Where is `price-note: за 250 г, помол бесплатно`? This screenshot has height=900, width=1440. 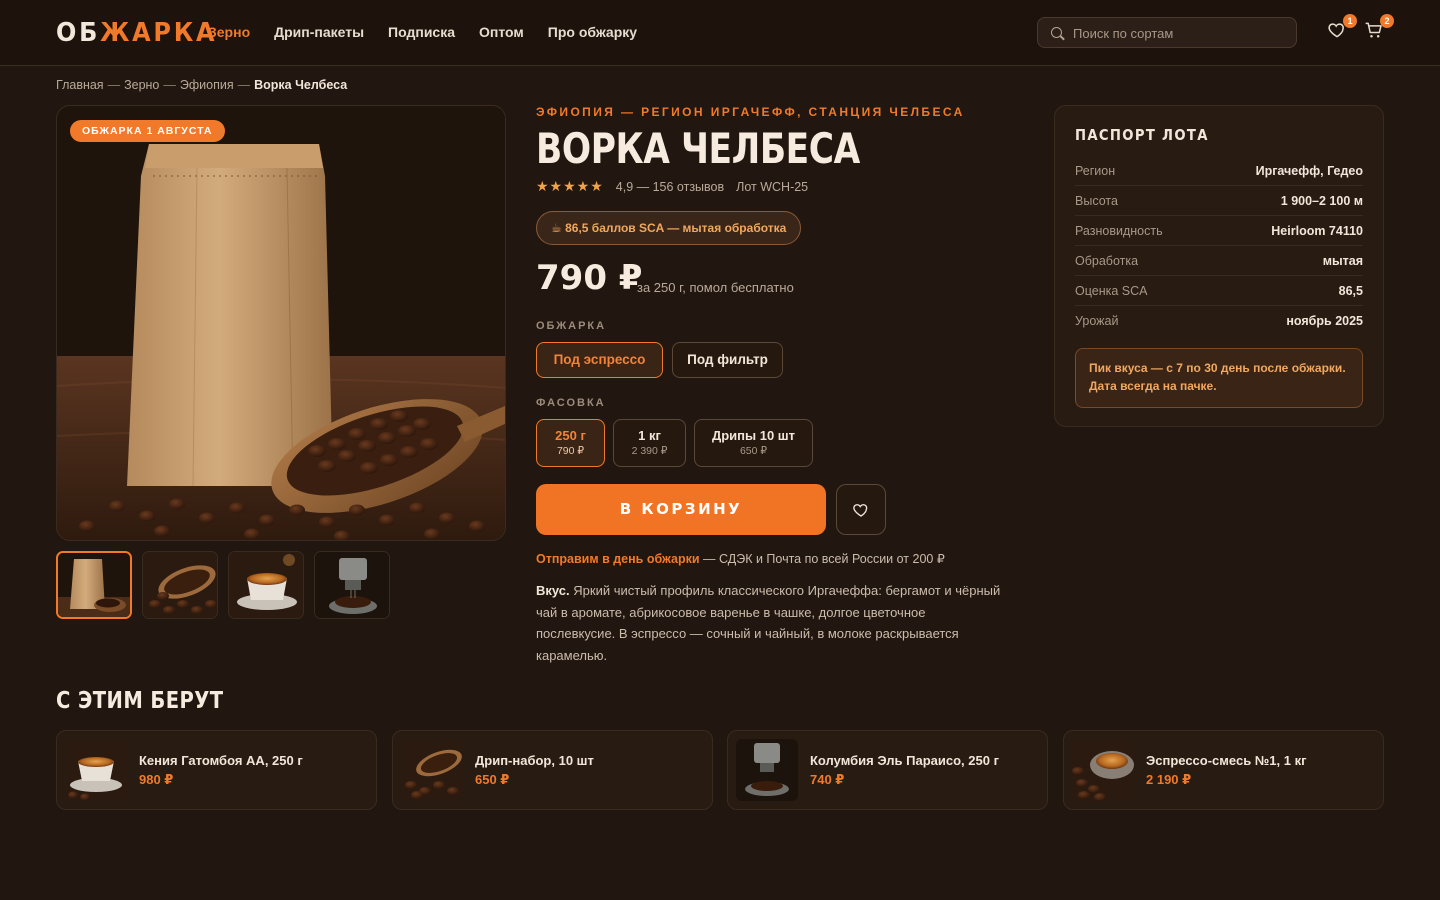
price-note: за 250 г, помол бесплатно is located at coordinates (715, 287).